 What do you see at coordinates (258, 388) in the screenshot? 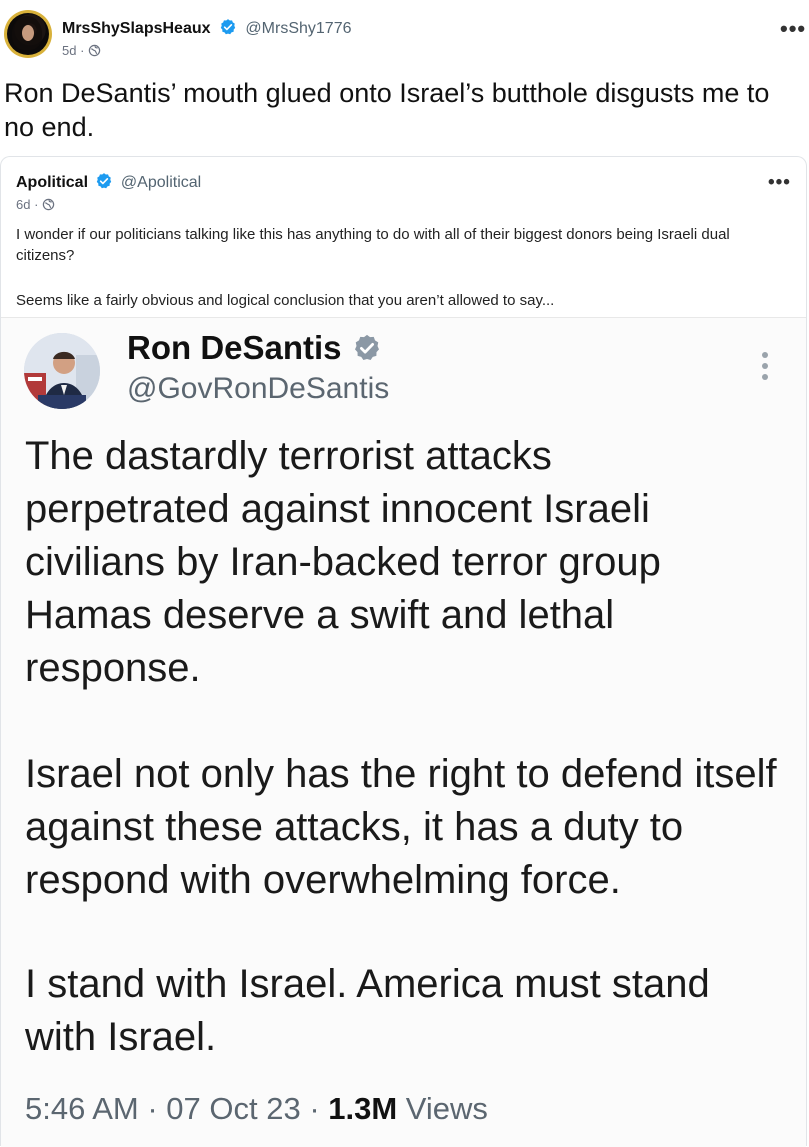
I see `embedded-author-handle: @GovRonDeSantis` at bounding box center [258, 388].